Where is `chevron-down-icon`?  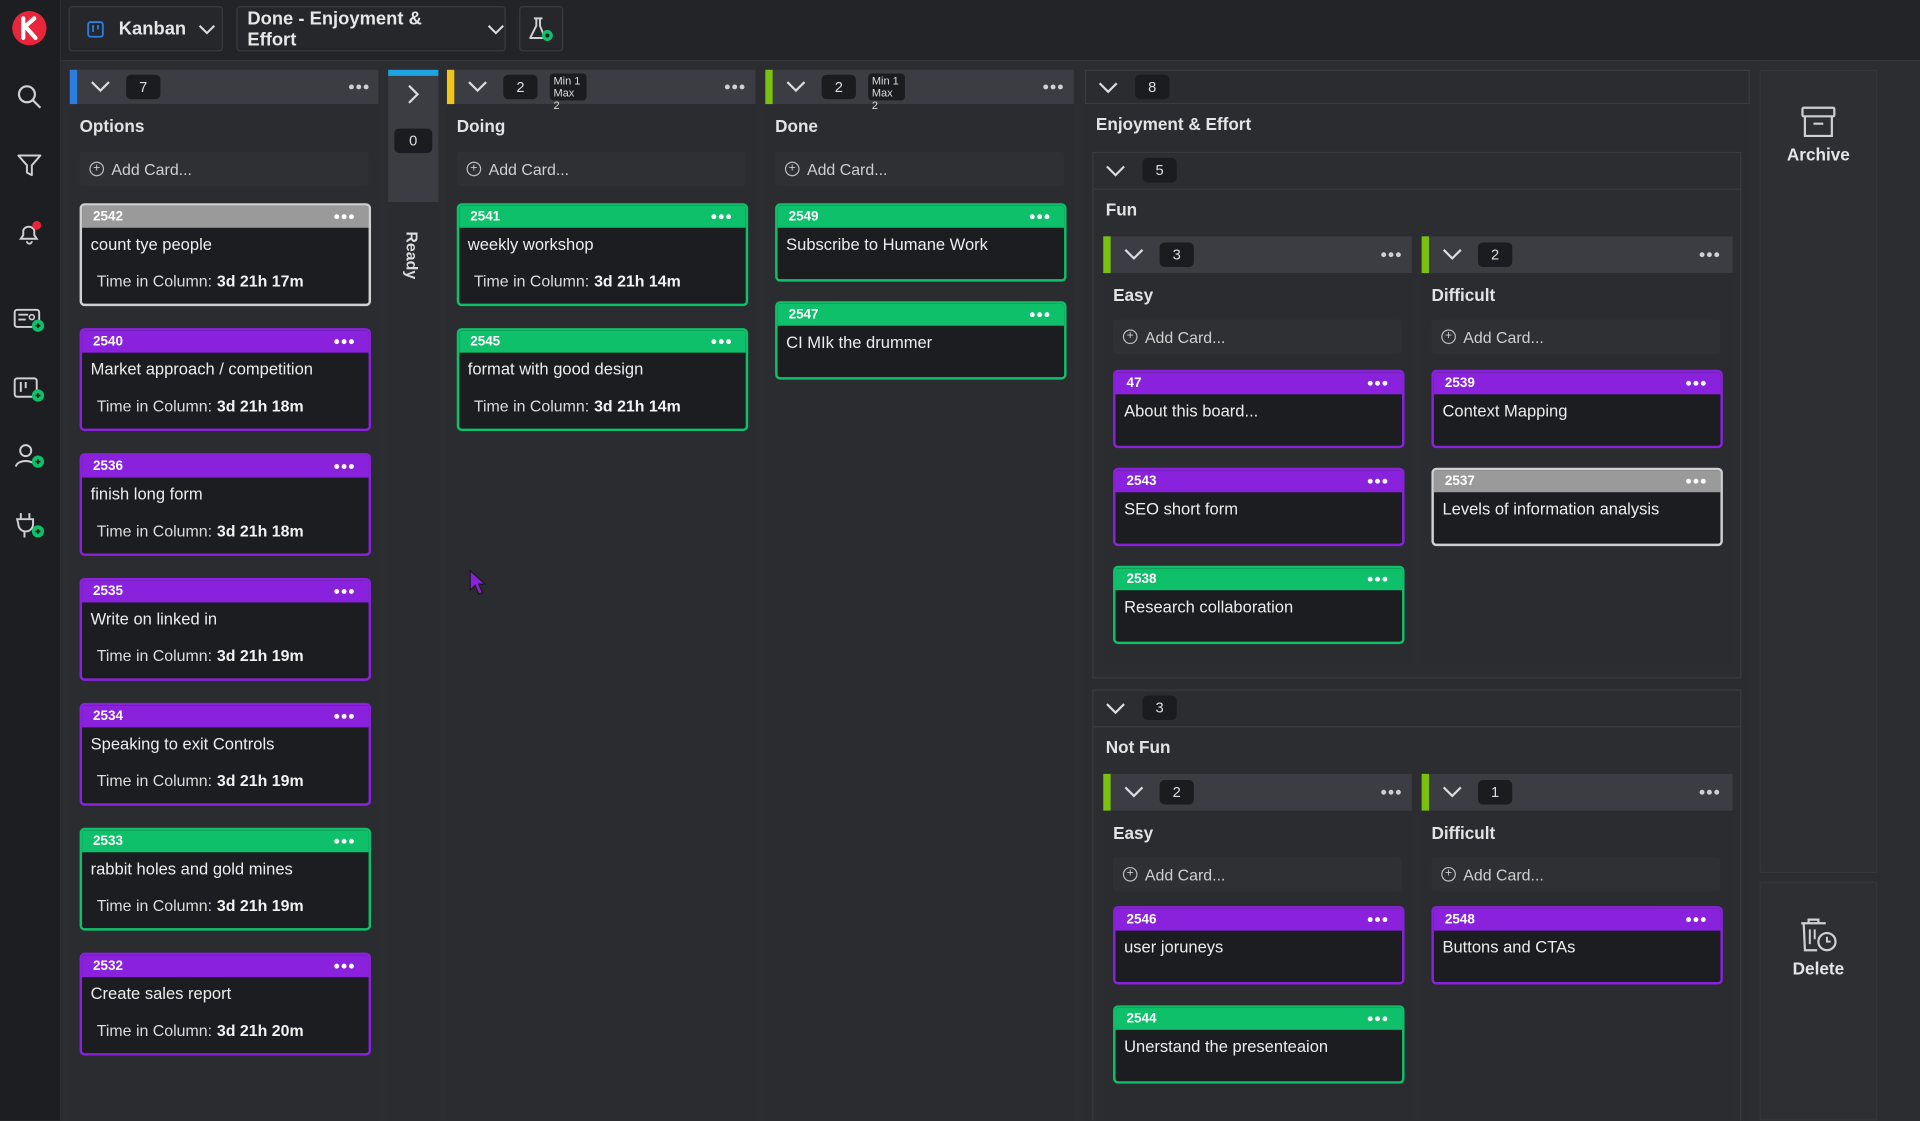 chevron-down-icon is located at coordinates (207, 29).